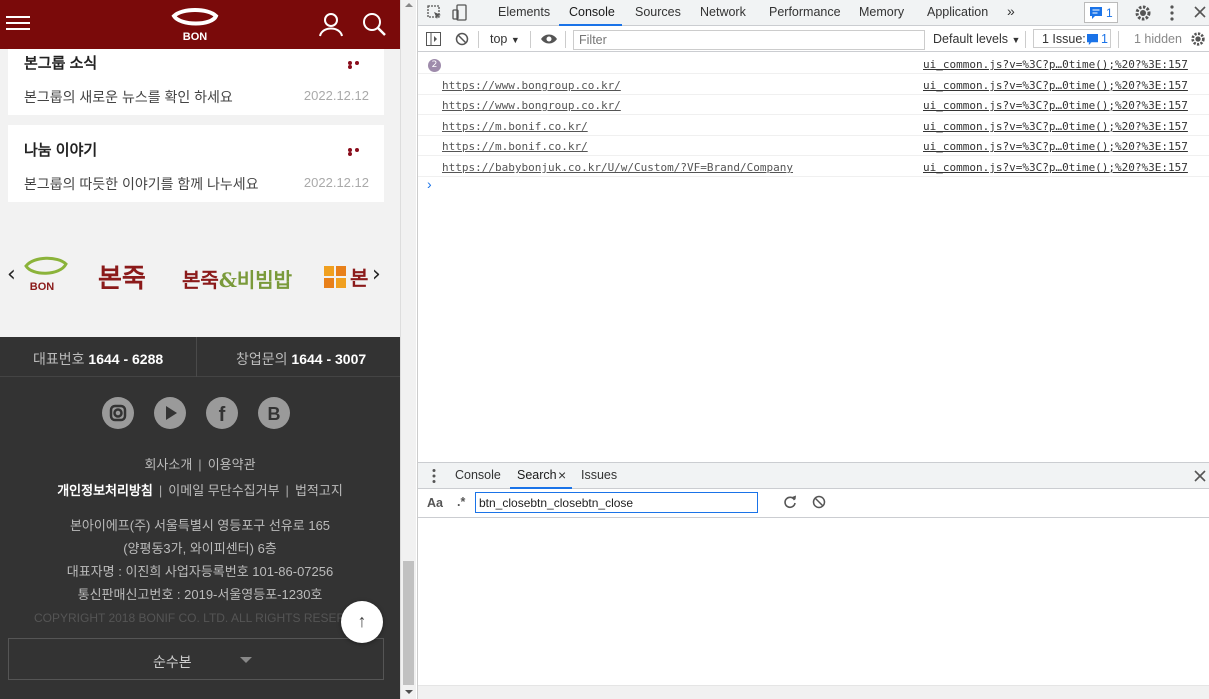  I want to click on main-phone: 대표번호 1644 - 6288, so click(98, 359).